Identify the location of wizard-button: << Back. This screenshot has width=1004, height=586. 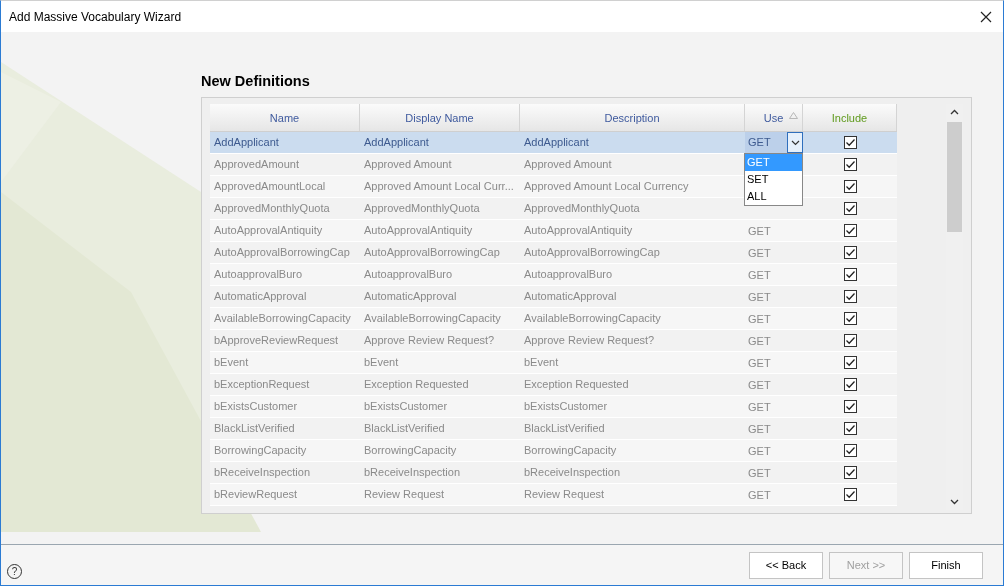
(786, 565).